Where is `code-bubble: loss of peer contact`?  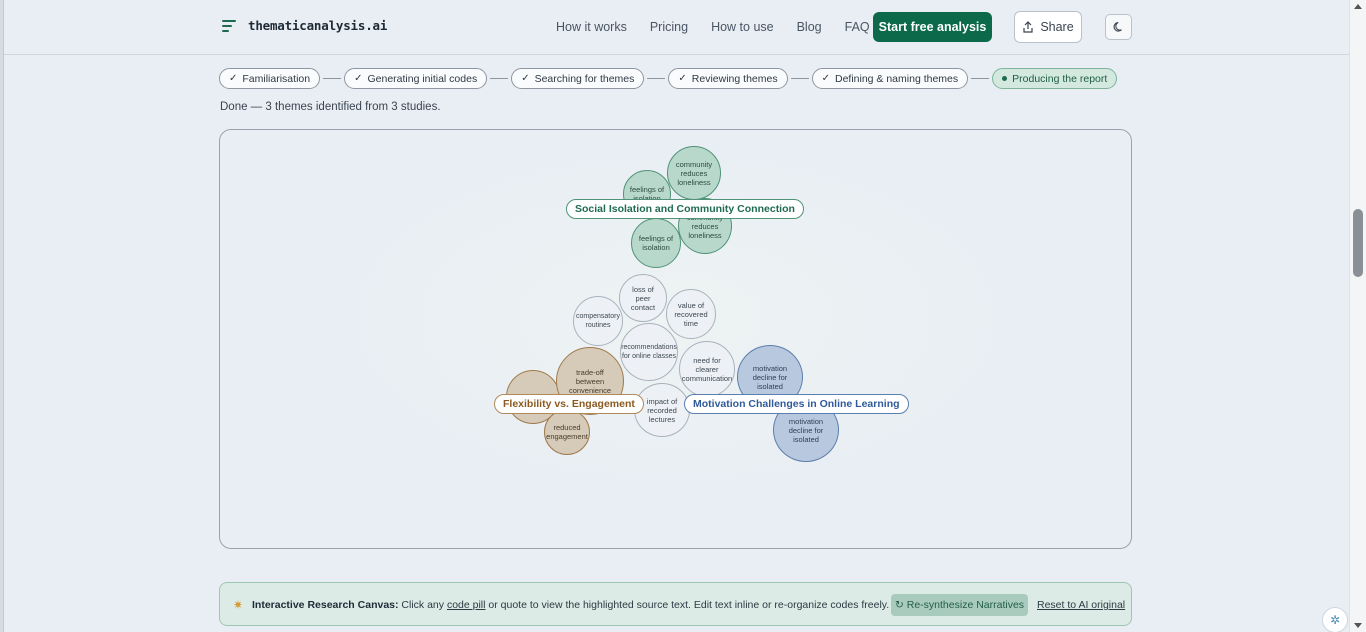
code-bubble: loss of peer contact is located at coordinates (643, 298).